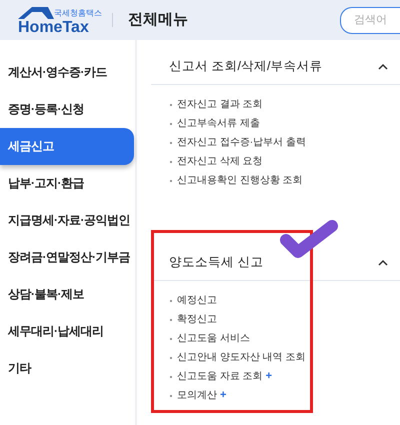 This screenshot has height=425, width=400. I want to click on section-title: 신고서 조회/삭제/부속서류, so click(245, 66).